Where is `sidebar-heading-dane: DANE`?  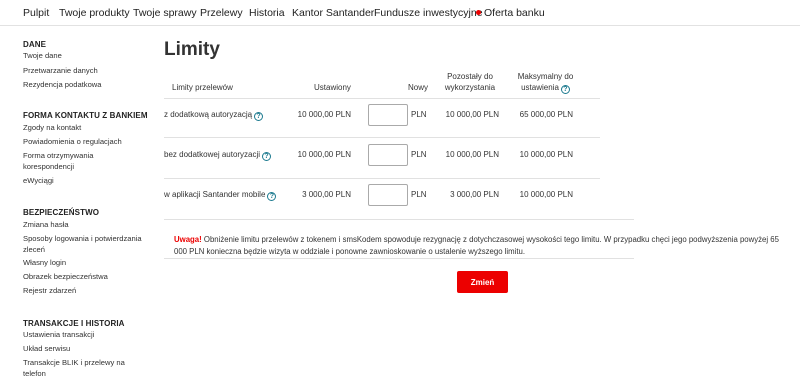
sidebar-heading-dane: DANE is located at coordinates (35, 44).